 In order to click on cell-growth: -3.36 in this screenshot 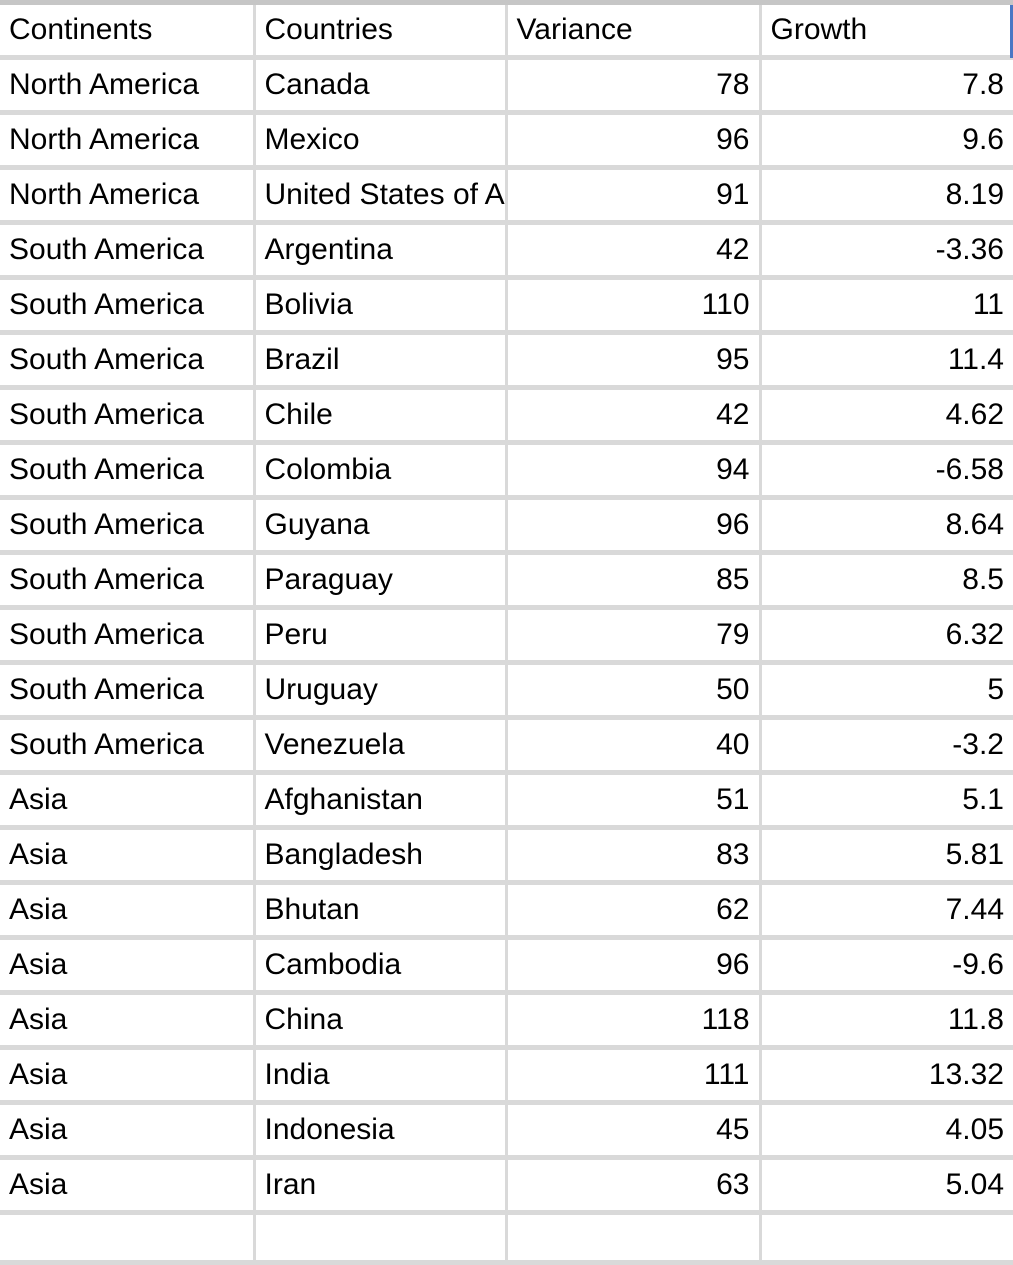, I will do `click(886, 251)`.